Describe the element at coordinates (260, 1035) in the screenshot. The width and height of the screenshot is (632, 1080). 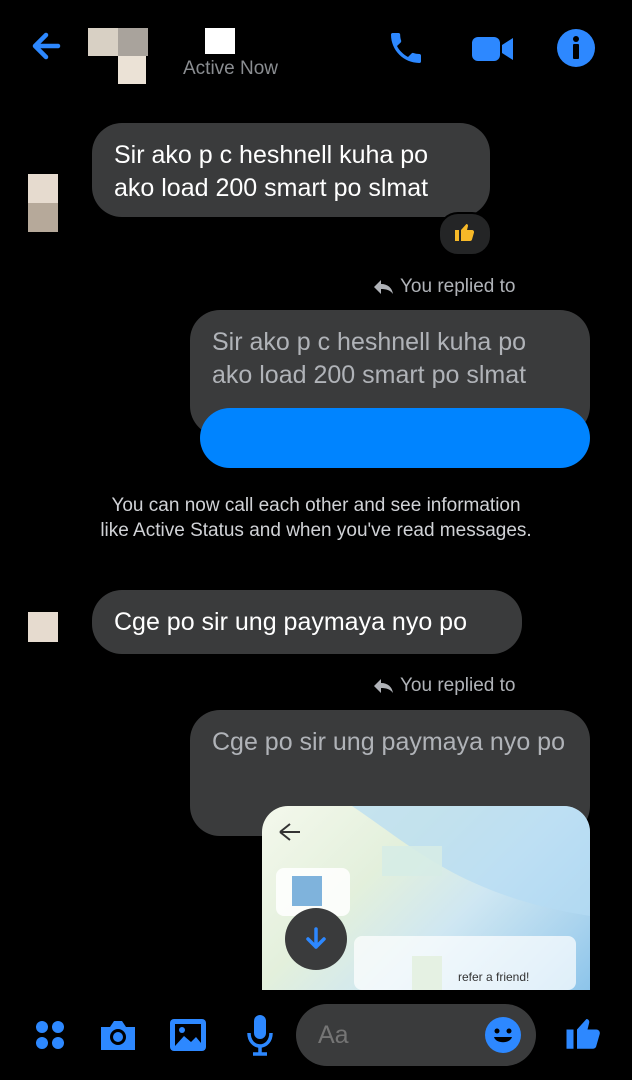
I see `microphone-icon` at that location.